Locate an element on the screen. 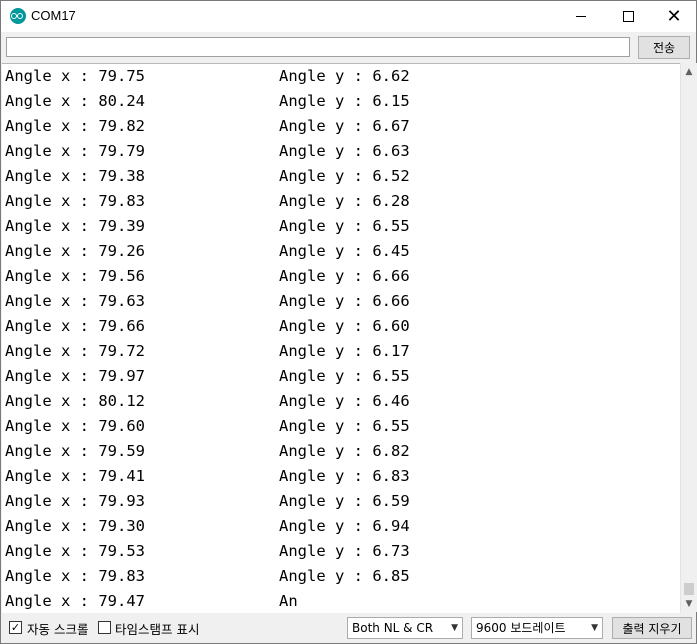 The image size is (697, 644). output-line-y: Angle y : 6.73 is located at coordinates (344, 551).